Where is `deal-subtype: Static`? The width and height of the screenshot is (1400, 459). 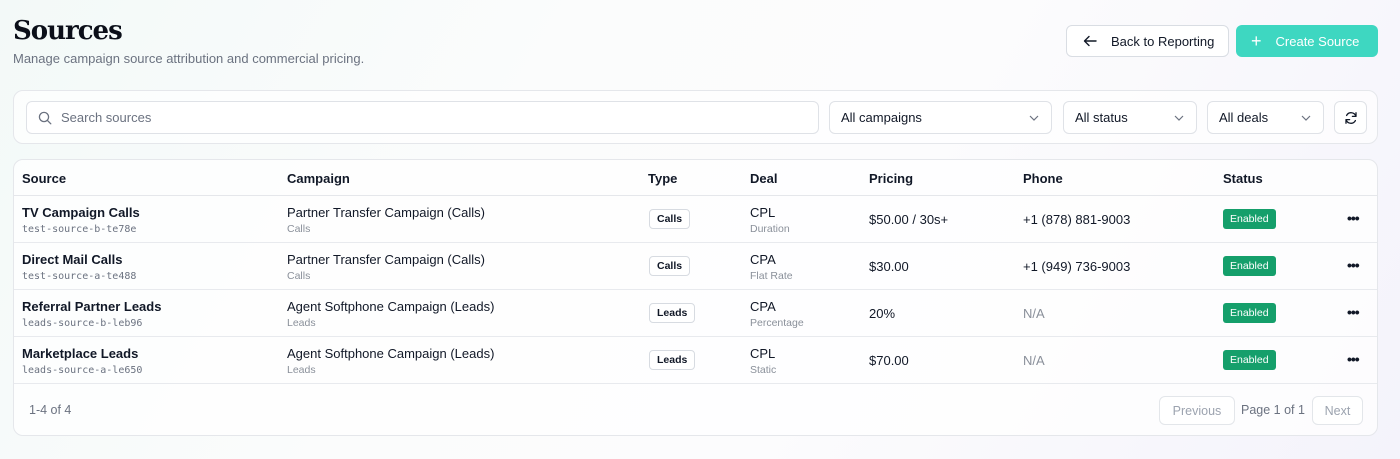
deal-subtype: Static is located at coordinates (763, 370).